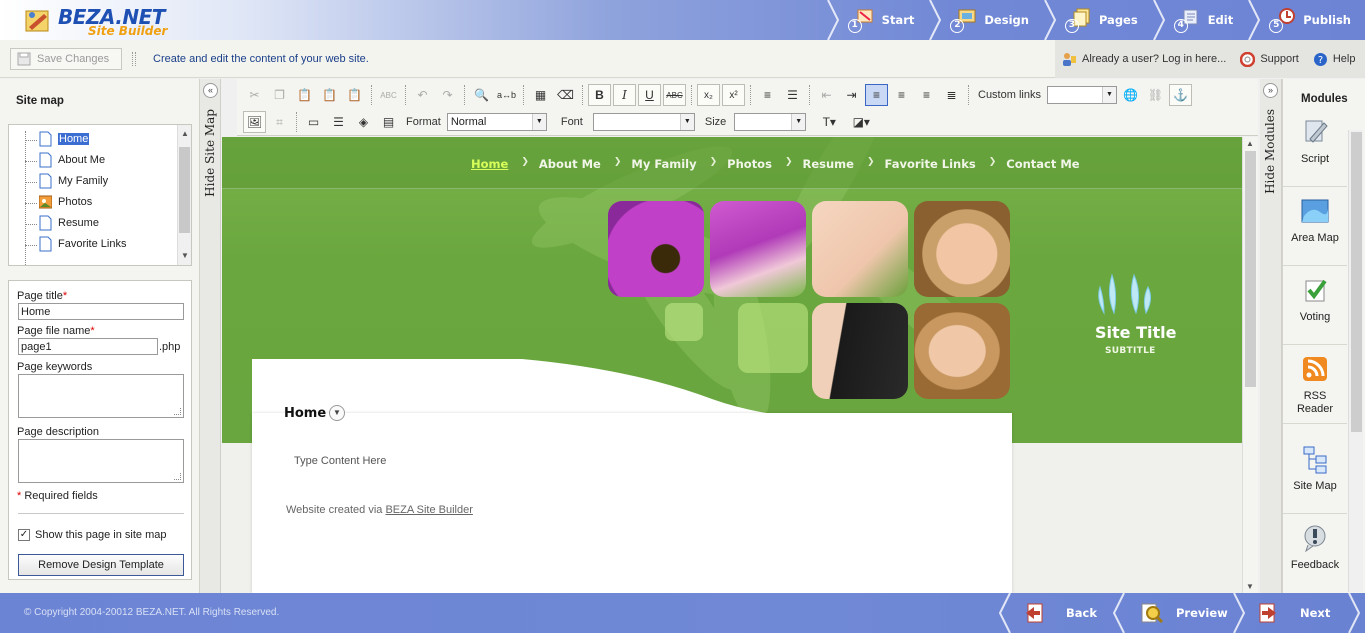  I want to click on preview-button: Preview, so click(1174, 613).